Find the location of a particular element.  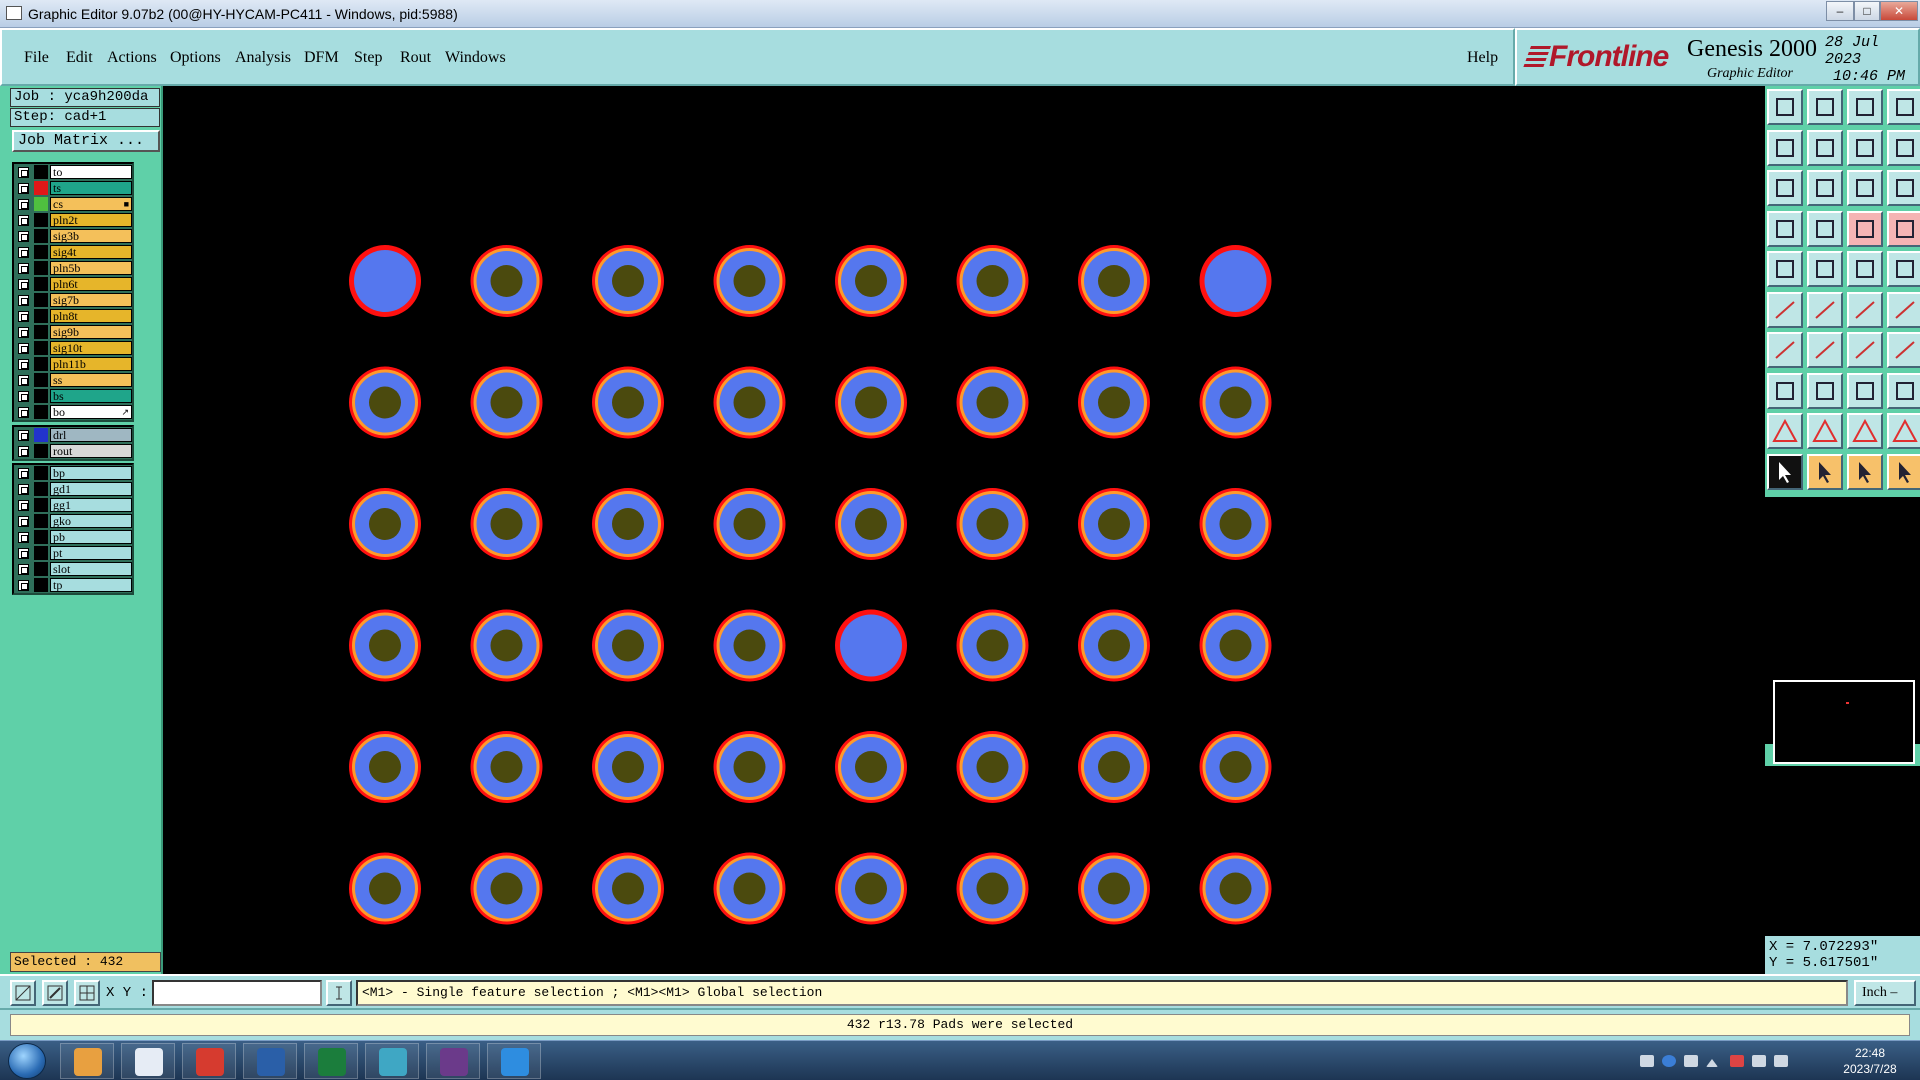

layer-row-gko: gko is located at coordinates (73, 521).